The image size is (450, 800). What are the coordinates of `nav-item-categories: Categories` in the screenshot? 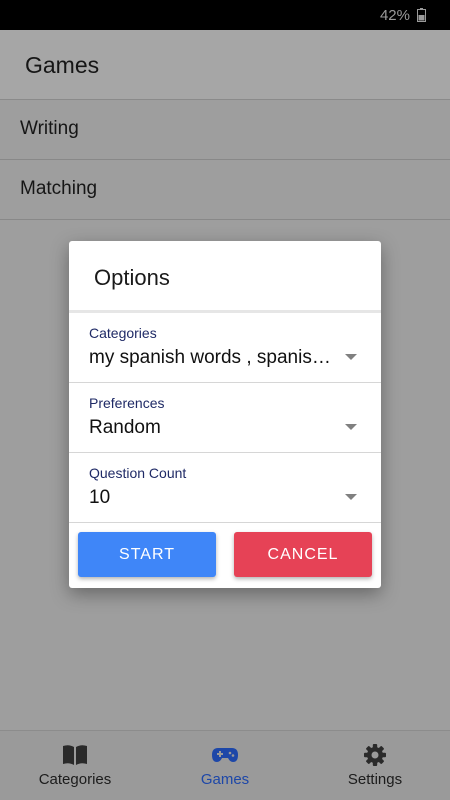 It's located at (75, 765).